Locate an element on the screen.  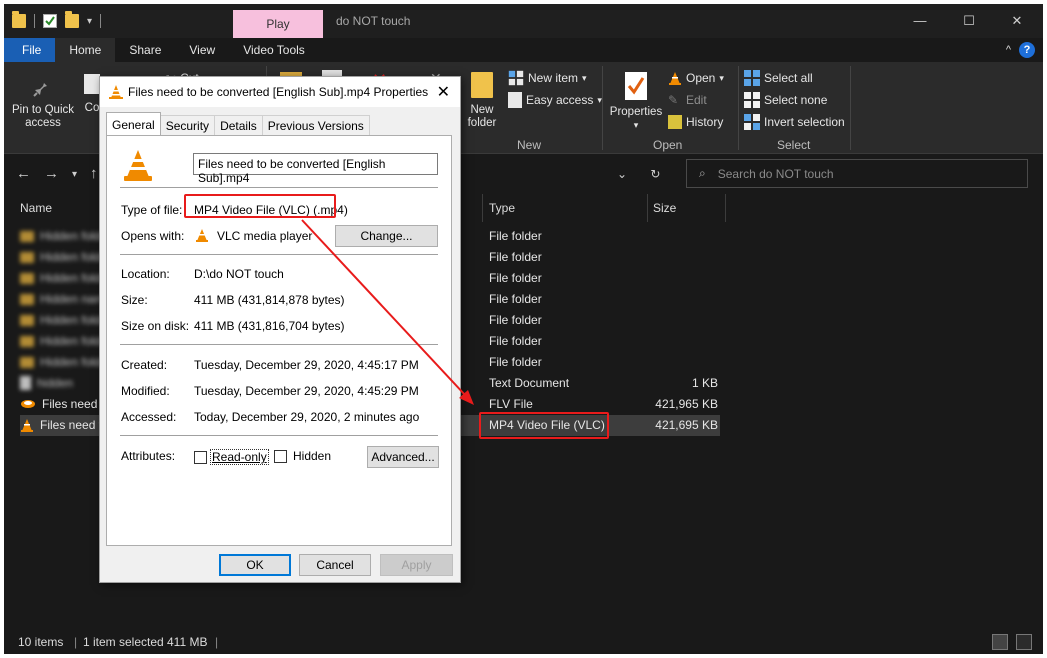
search-icon: ⌕ is located at coordinates (702, 173).